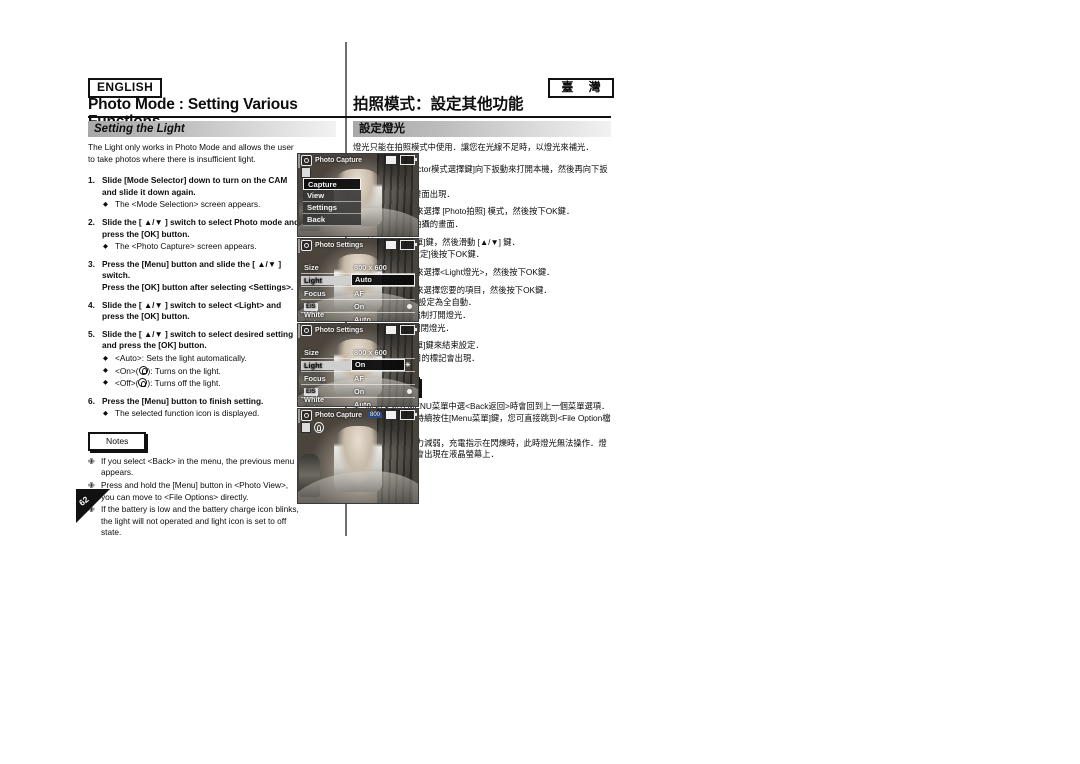 Image resolution: width=1080 pixels, height=764 pixels. I want to click on menu-item-capture: Capture, so click(332, 184).